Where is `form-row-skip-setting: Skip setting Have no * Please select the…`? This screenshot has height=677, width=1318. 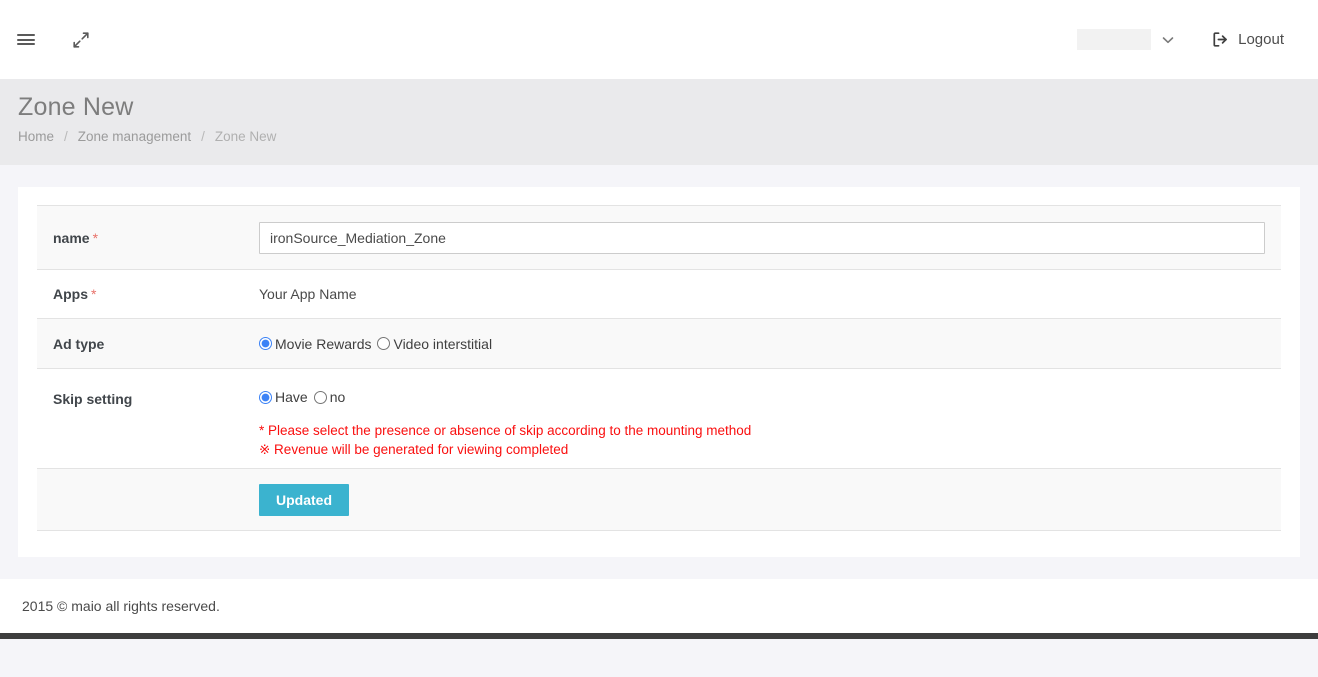
form-row-skip-setting: Skip setting Have no * Please select the… is located at coordinates (659, 418).